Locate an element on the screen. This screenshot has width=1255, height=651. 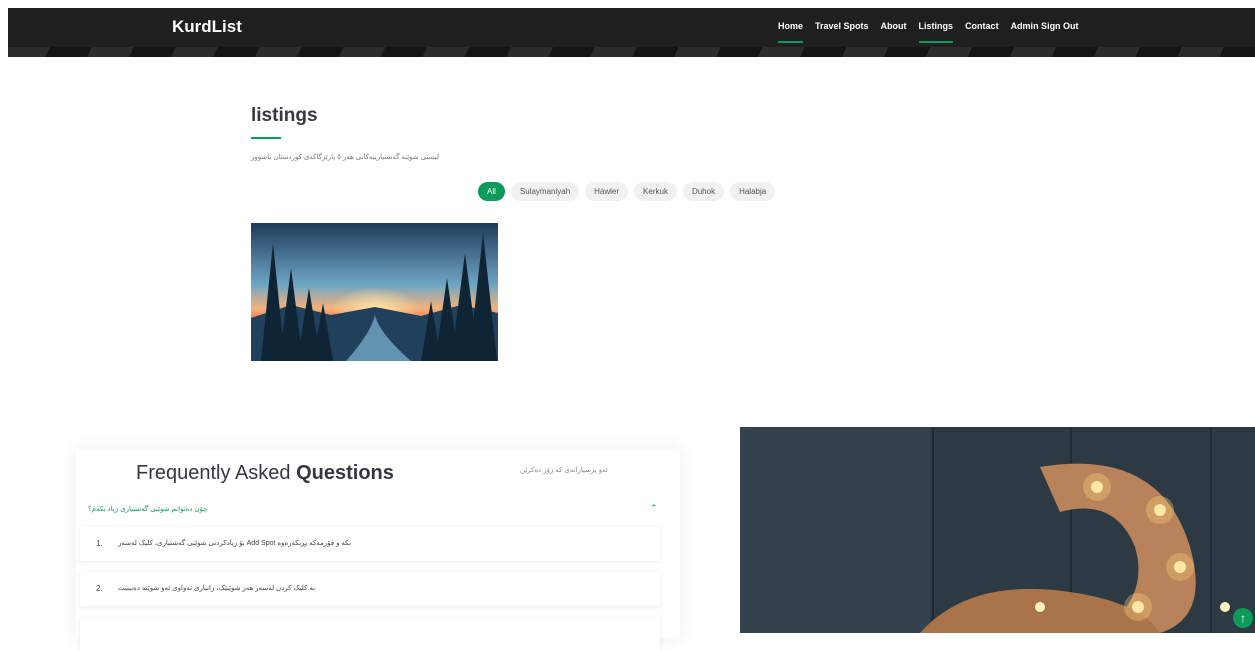
back-to-top-button: ↑ is located at coordinates (1243, 618).